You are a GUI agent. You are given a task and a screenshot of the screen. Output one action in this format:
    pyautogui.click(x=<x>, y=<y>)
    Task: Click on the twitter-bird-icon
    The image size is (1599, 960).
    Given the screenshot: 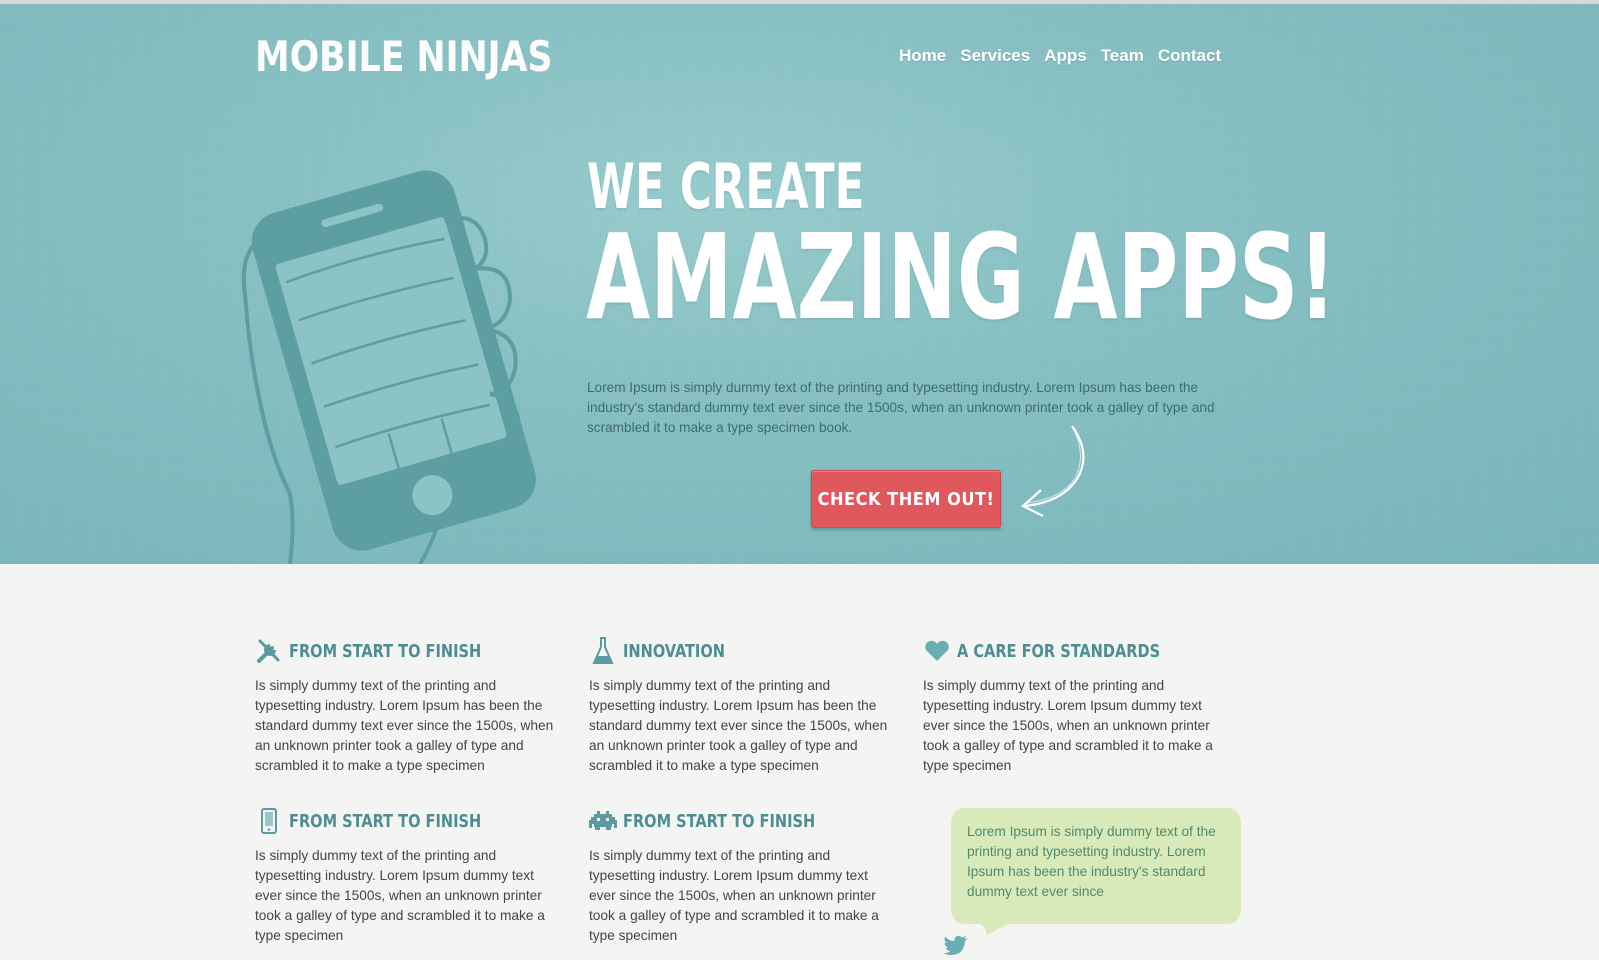 What is the action you would take?
    pyautogui.click(x=956, y=945)
    